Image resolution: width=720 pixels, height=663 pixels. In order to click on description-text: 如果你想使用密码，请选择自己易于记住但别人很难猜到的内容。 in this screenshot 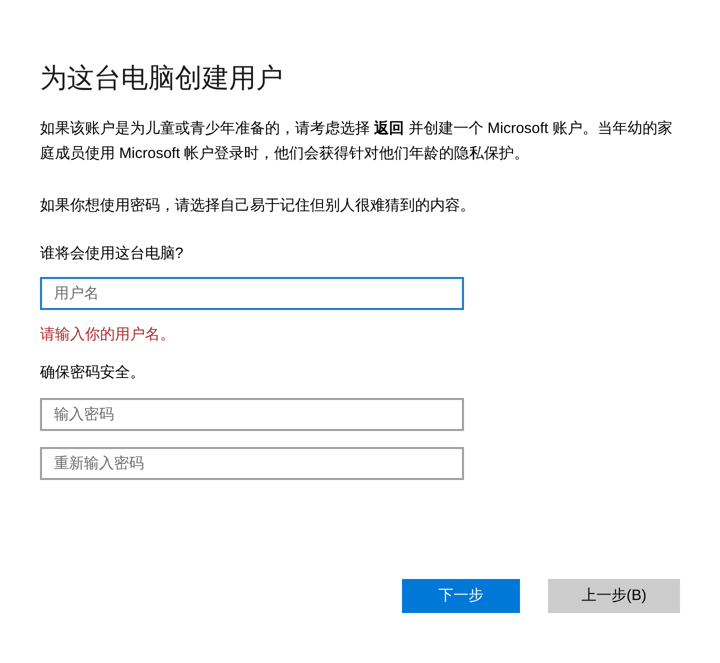, I will do `click(258, 206)`.